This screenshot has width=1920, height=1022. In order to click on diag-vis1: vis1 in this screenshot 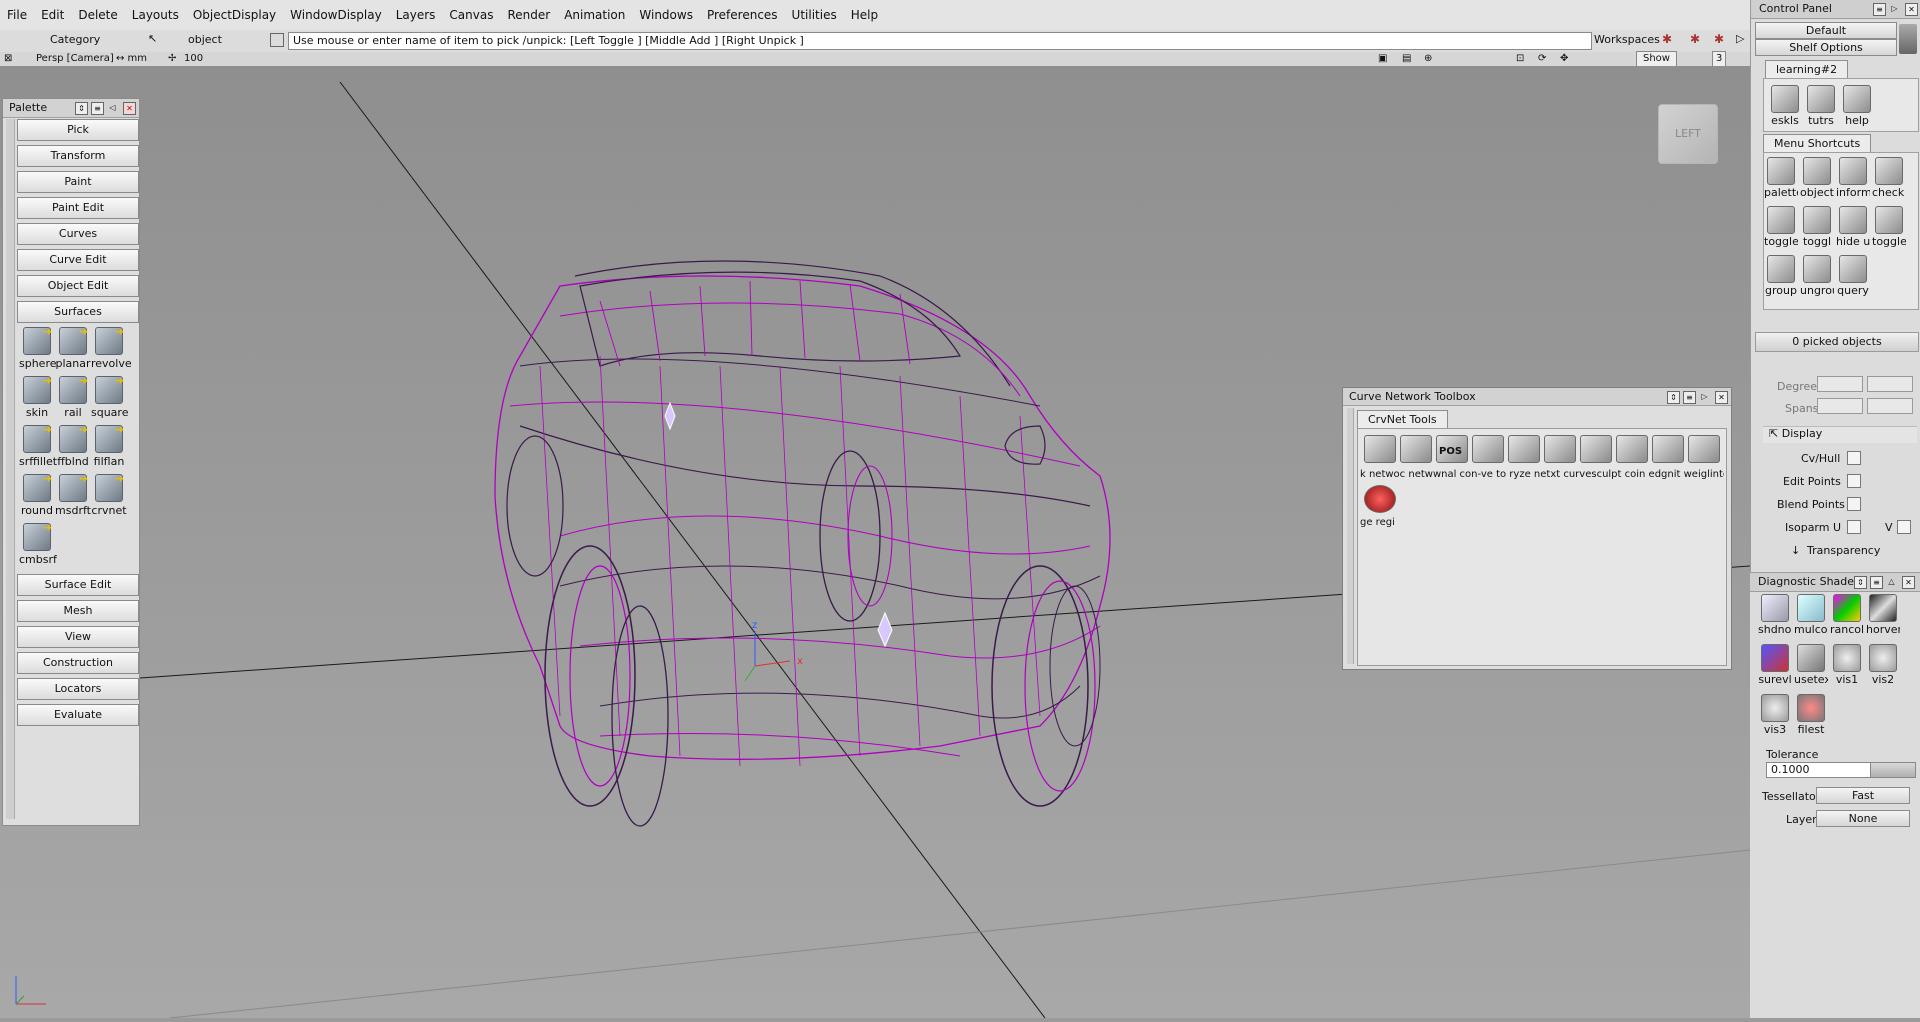, I will do `click(1847, 665)`.